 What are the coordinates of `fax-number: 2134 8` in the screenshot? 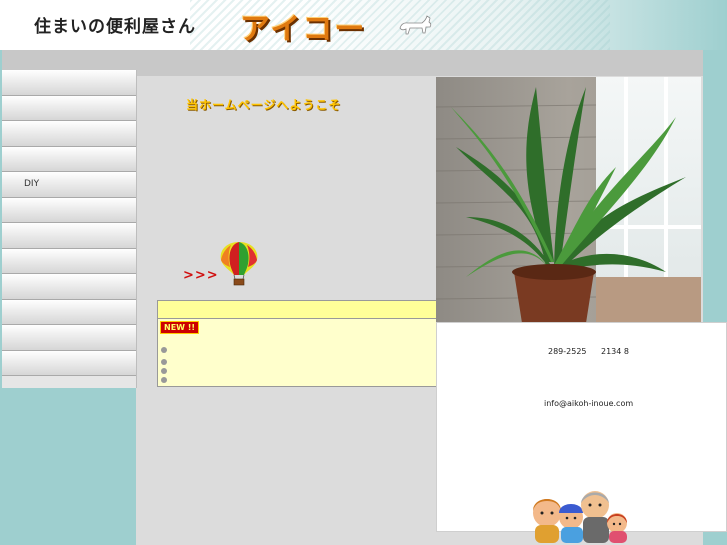 It's located at (615, 351).